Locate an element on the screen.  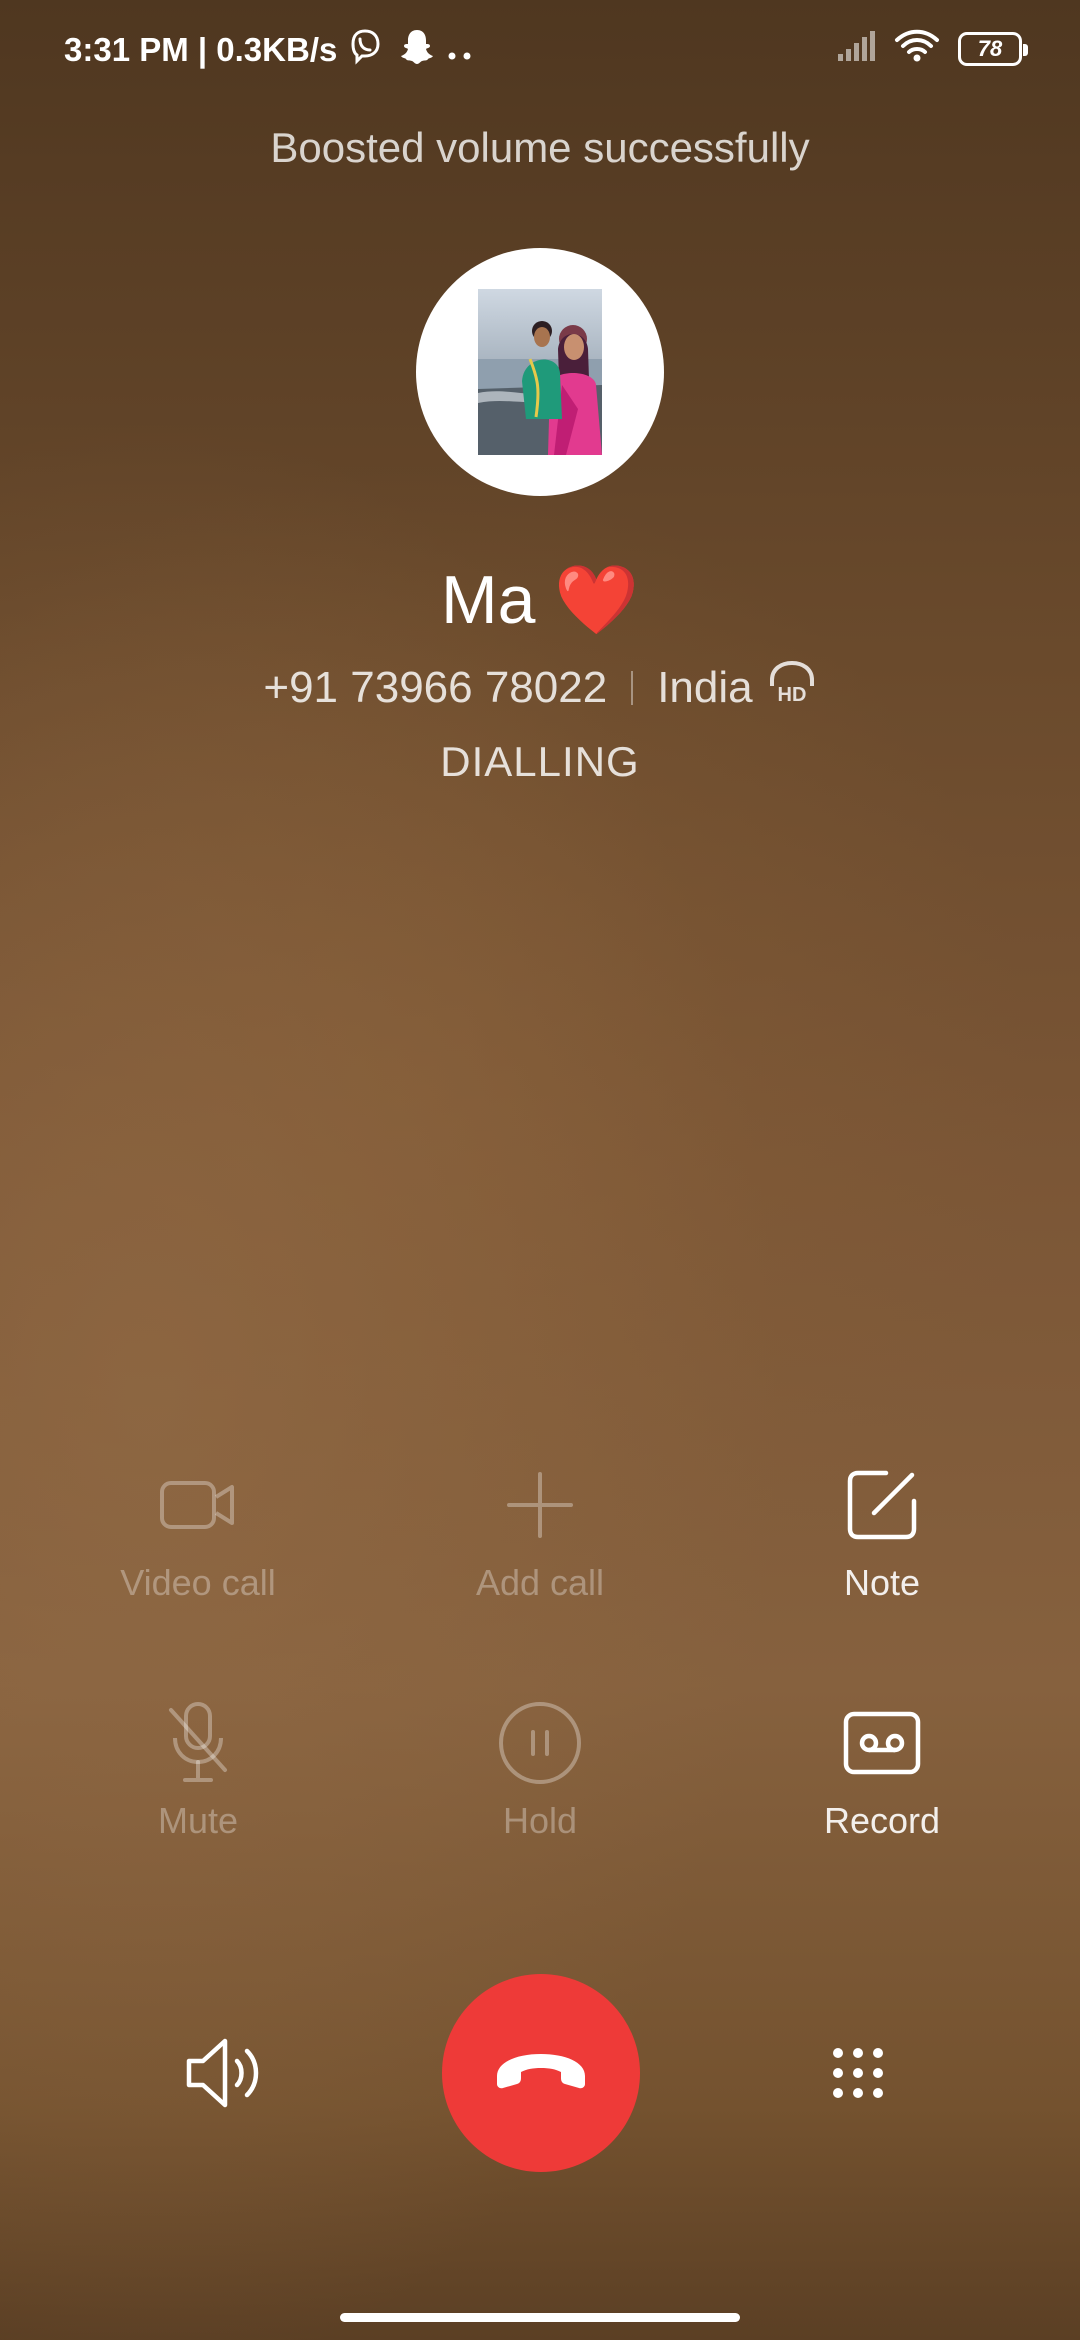
hold-button: Hold is located at coordinates (540, 1770).